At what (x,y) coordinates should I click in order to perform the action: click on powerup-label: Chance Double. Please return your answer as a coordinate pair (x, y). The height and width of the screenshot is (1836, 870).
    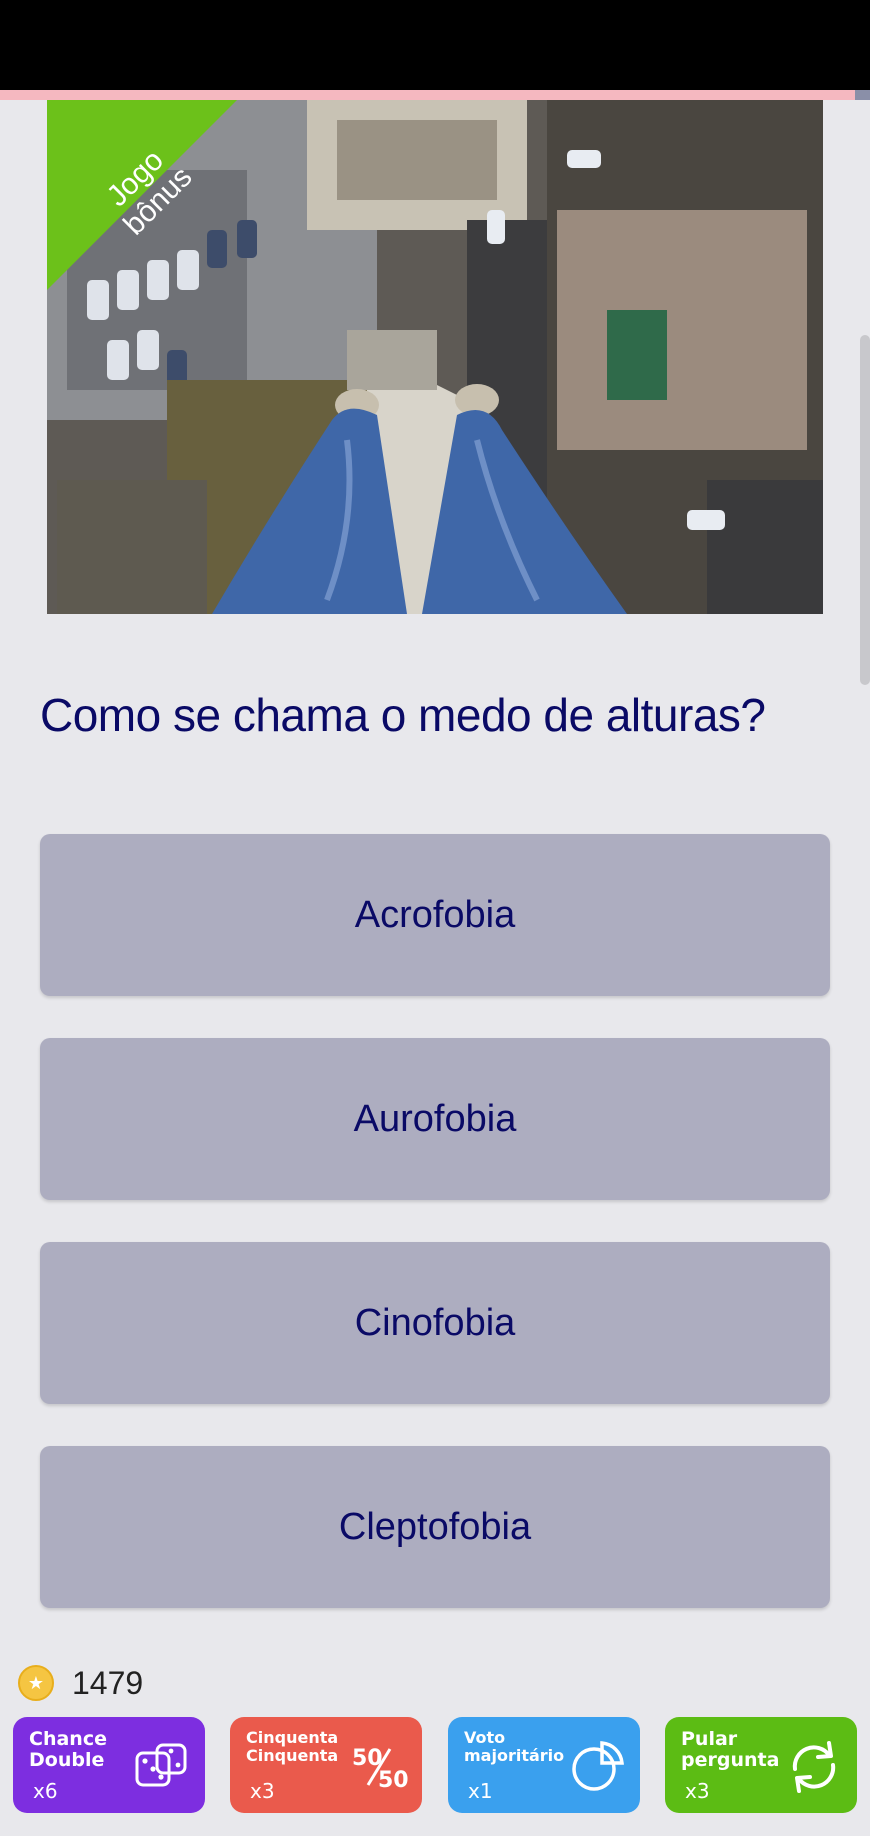
    Looking at the image, I should click on (68, 1749).